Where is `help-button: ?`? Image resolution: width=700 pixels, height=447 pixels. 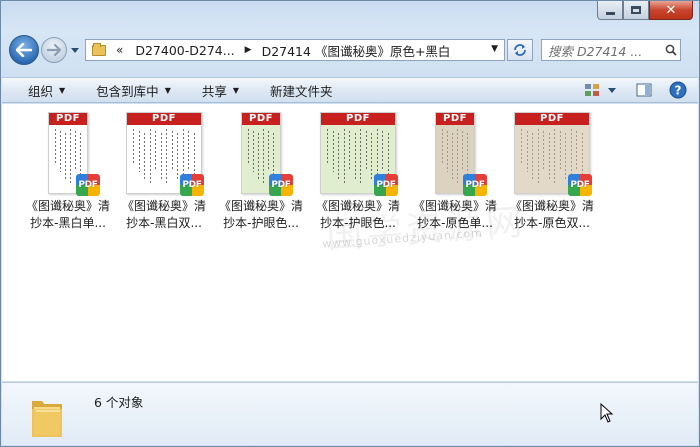 help-button: ? is located at coordinates (678, 90).